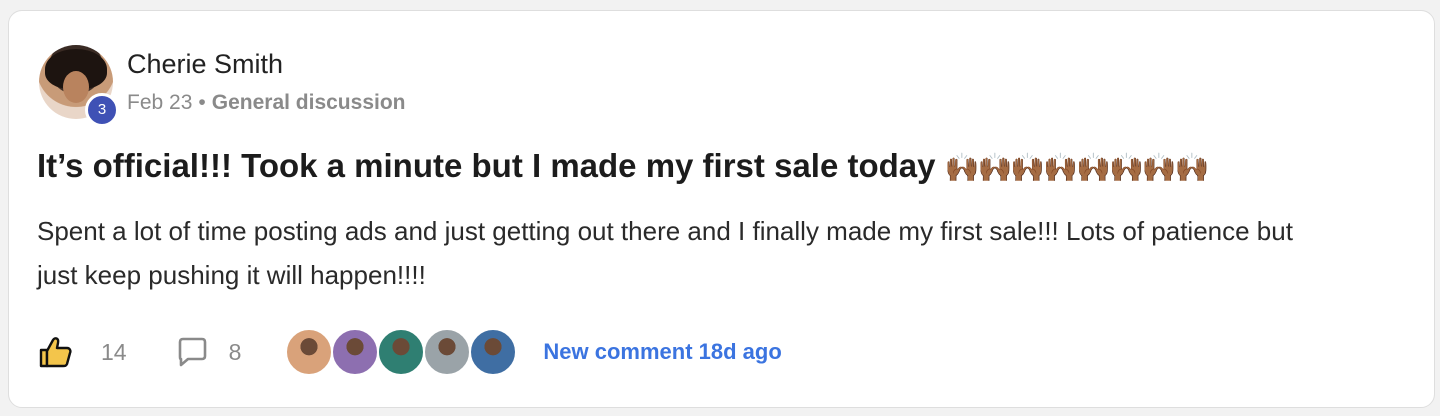 The image size is (1440, 416). Describe the element at coordinates (309, 103) in the screenshot. I see `post-category: General discussion` at that location.